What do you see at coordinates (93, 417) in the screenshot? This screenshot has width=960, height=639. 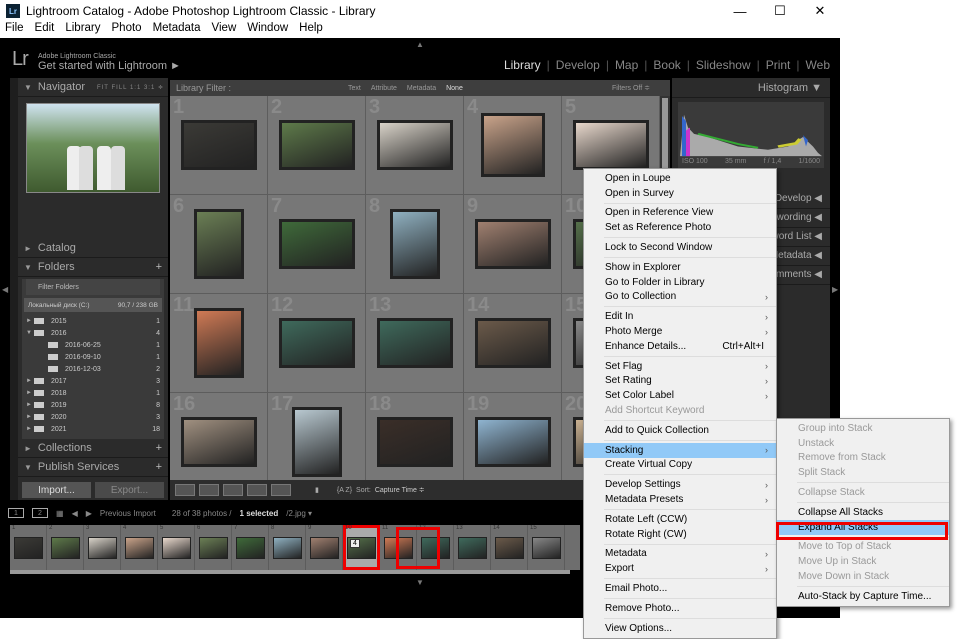 I see `folder-row: ► 2020 3` at bounding box center [93, 417].